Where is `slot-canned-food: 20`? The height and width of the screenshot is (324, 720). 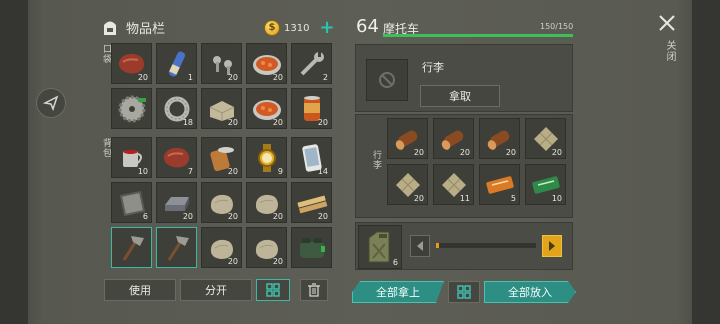
slot-canned-food: 20 is located at coordinates (311, 108).